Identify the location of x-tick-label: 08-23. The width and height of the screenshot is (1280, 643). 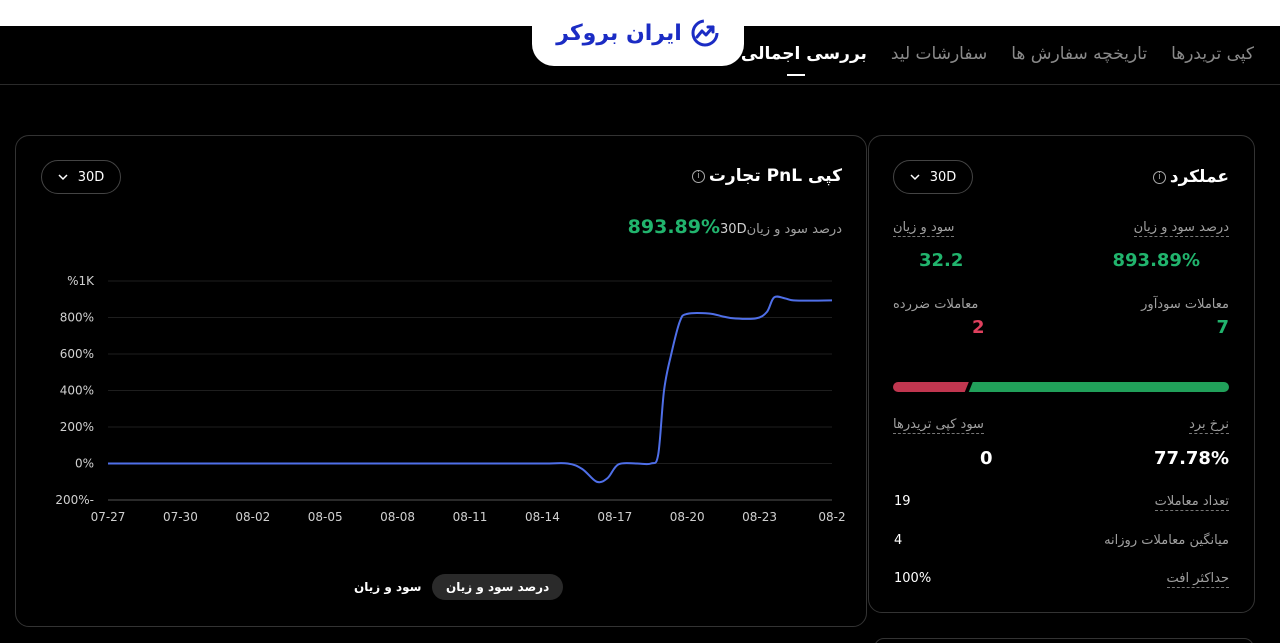
(759, 517).